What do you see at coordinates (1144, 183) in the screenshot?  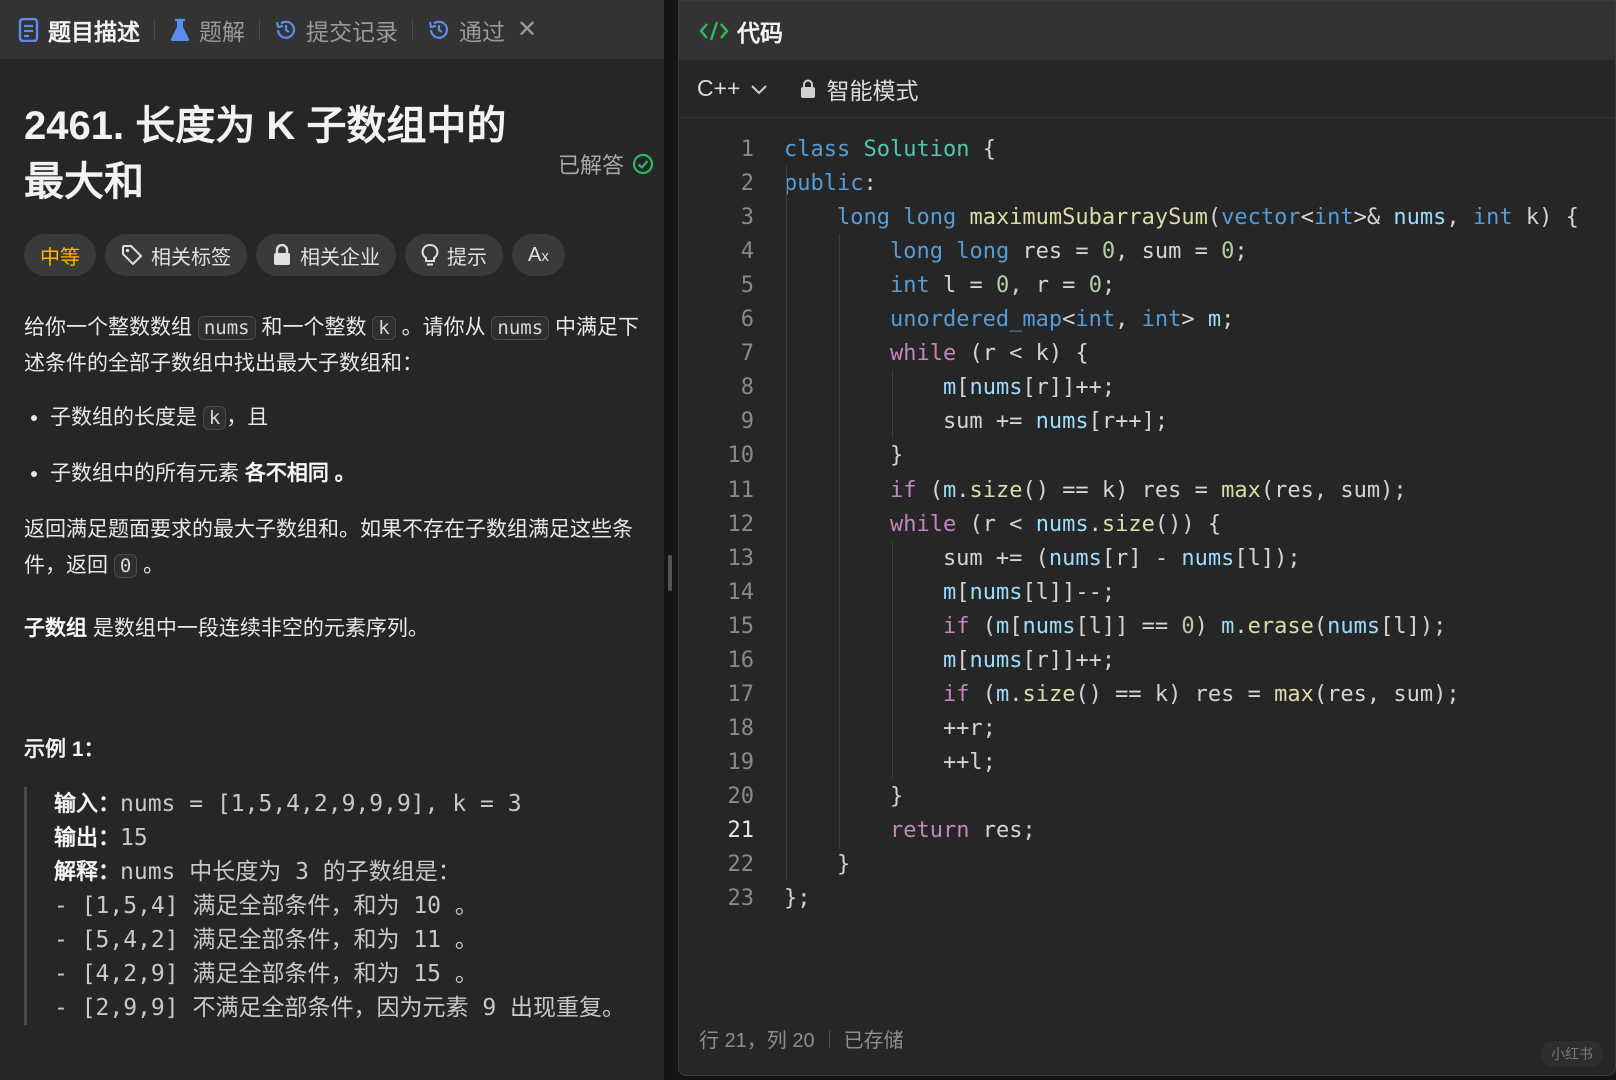 I see `code-line: 2 public:` at bounding box center [1144, 183].